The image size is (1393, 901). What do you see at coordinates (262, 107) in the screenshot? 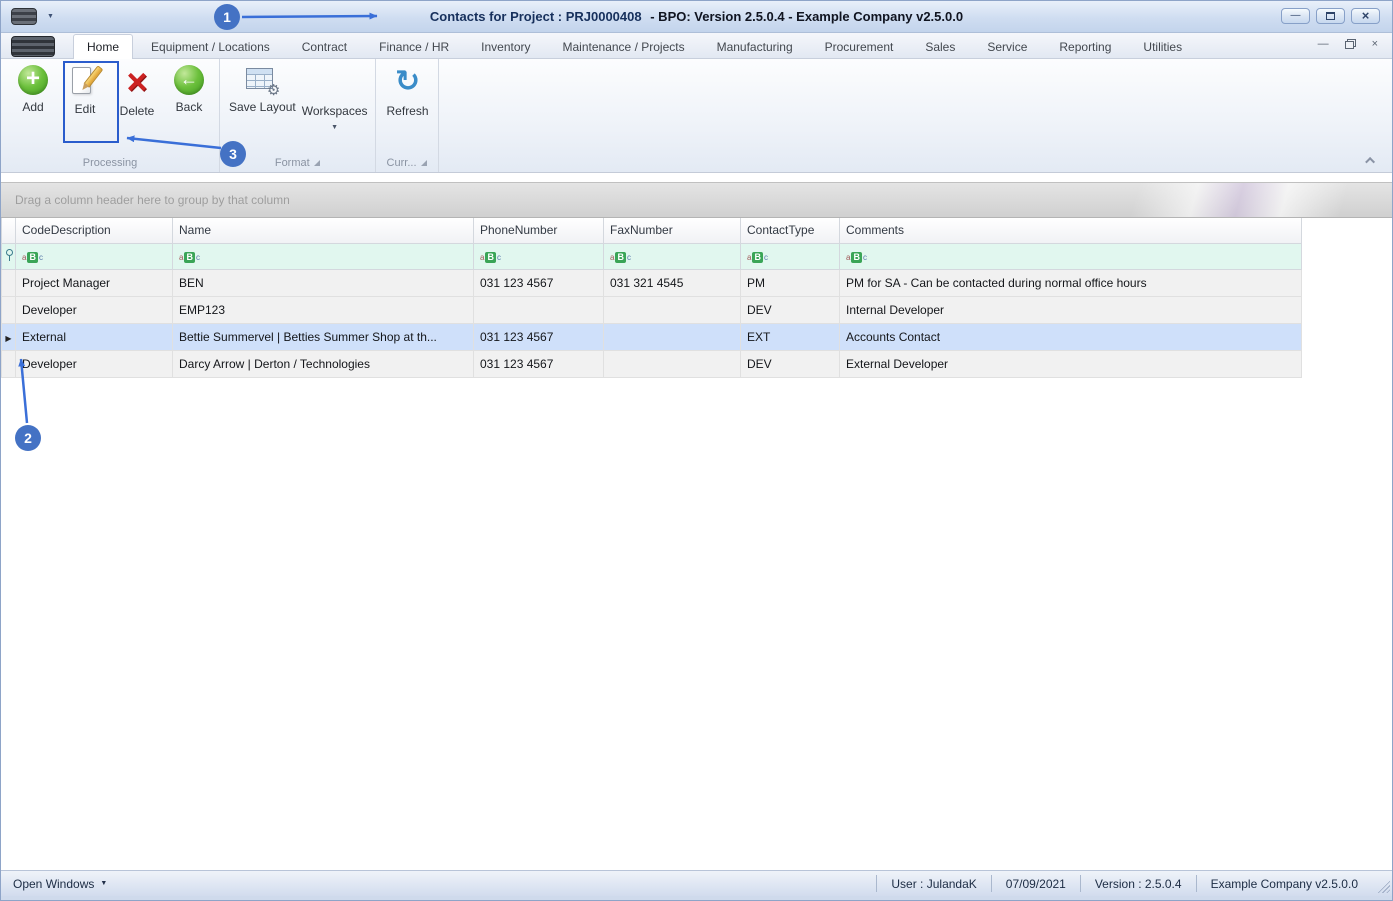
I see `save-layout-button-label: Save Layout` at bounding box center [262, 107].